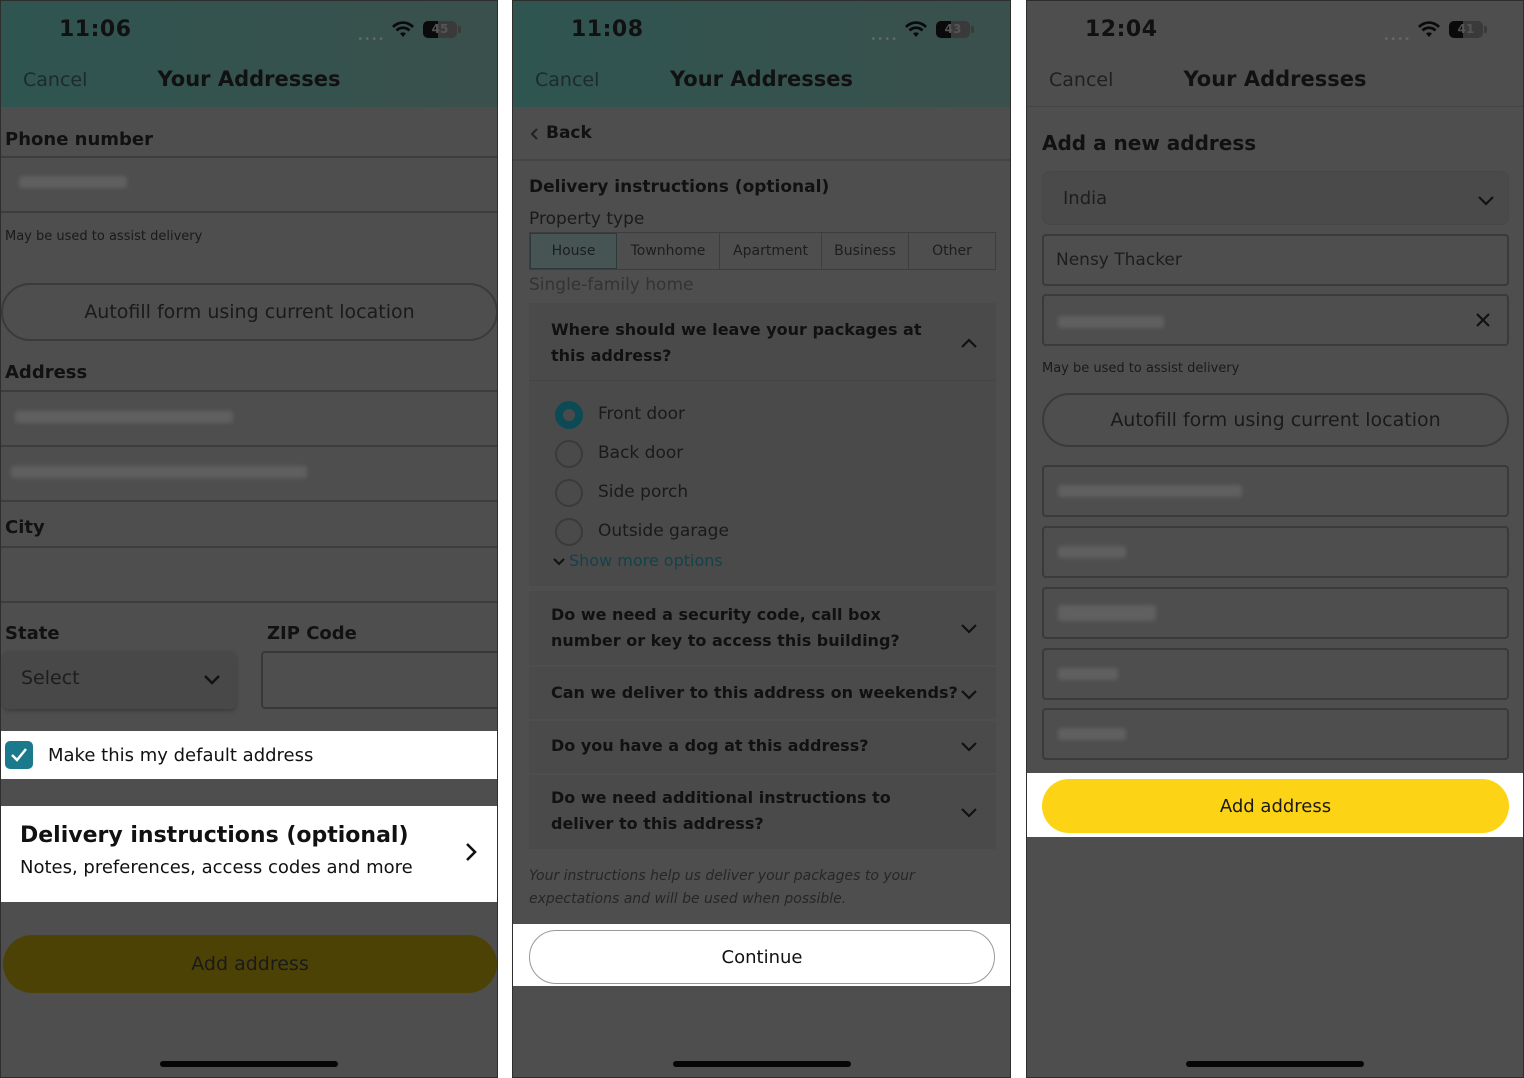 The height and width of the screenshot is (1078, 1524). I want to click on city-input, so click(249, 574).